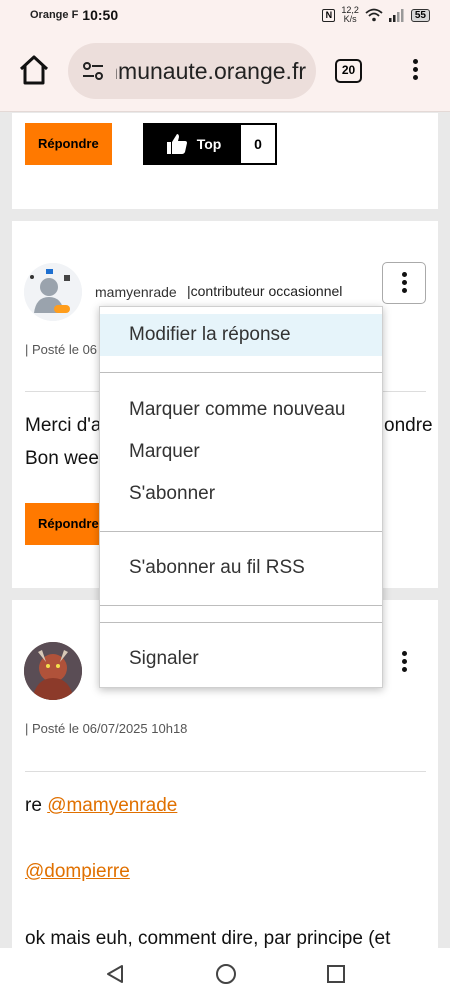 This screenshot has height=999, width=450. Describe the element at coordinates (211, 71) in the screenshot. I see `url-text: communaute.orange.fr` at that location.